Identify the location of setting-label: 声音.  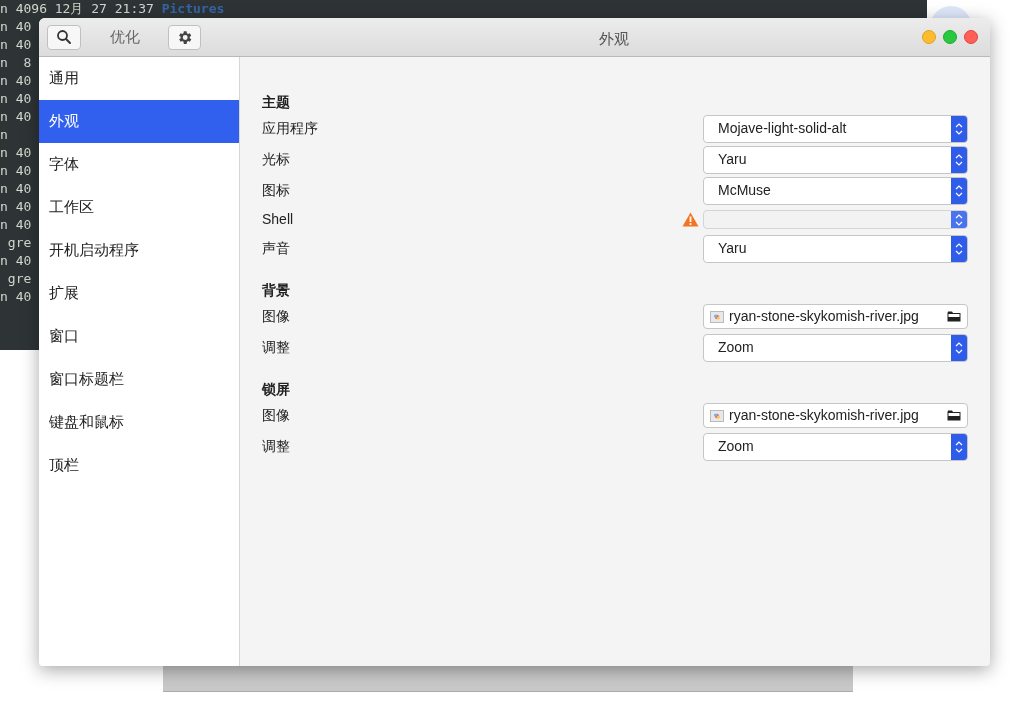
(276, 248).